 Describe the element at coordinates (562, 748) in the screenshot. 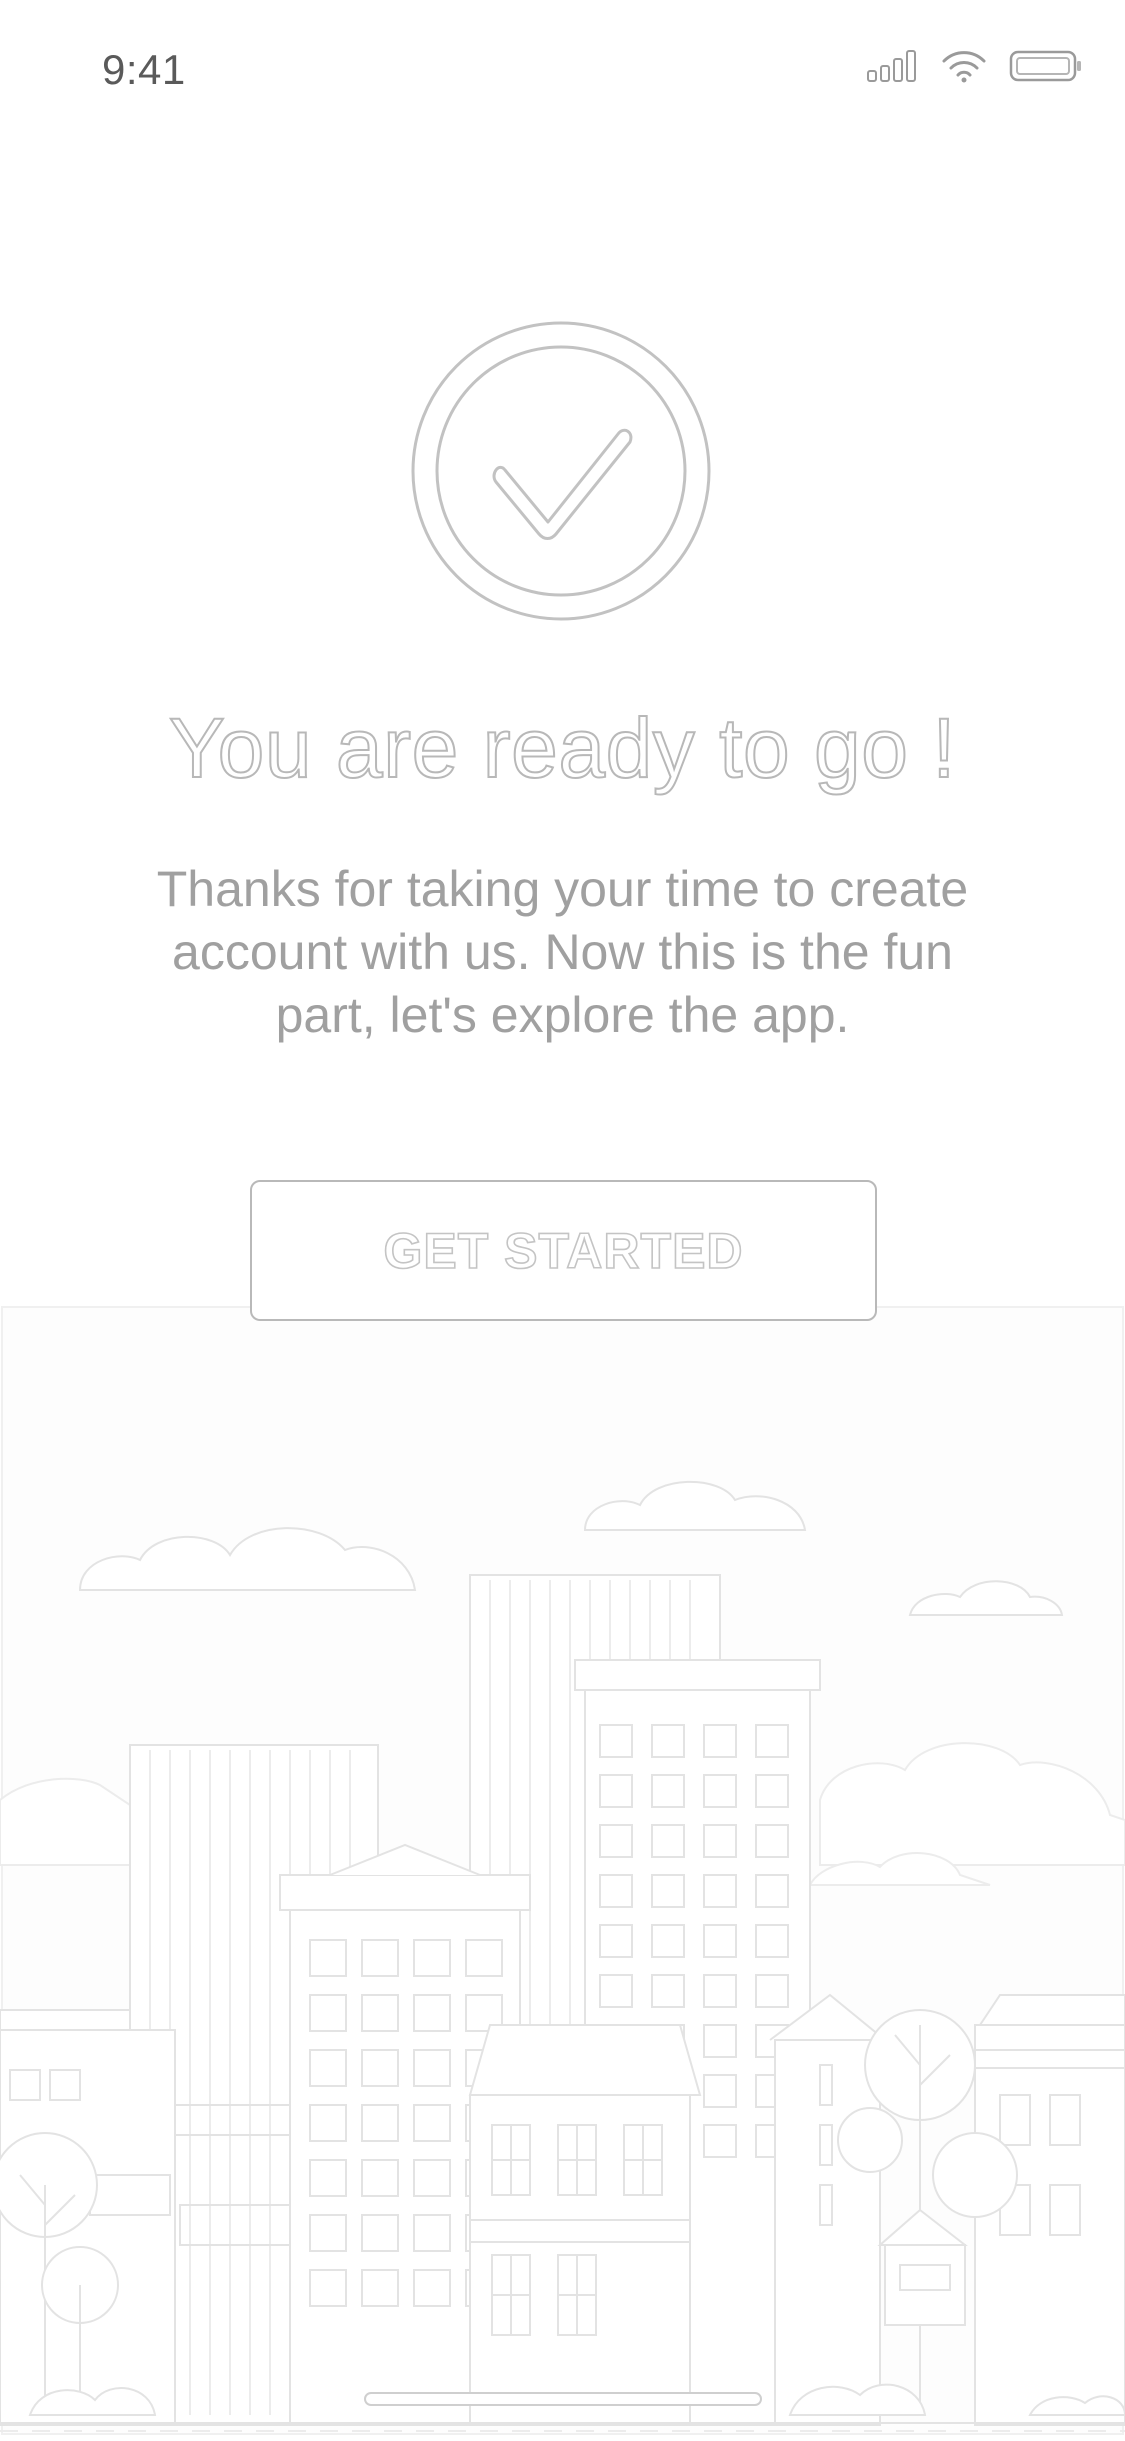

I see `page-title: You are ready to go !` at that location.